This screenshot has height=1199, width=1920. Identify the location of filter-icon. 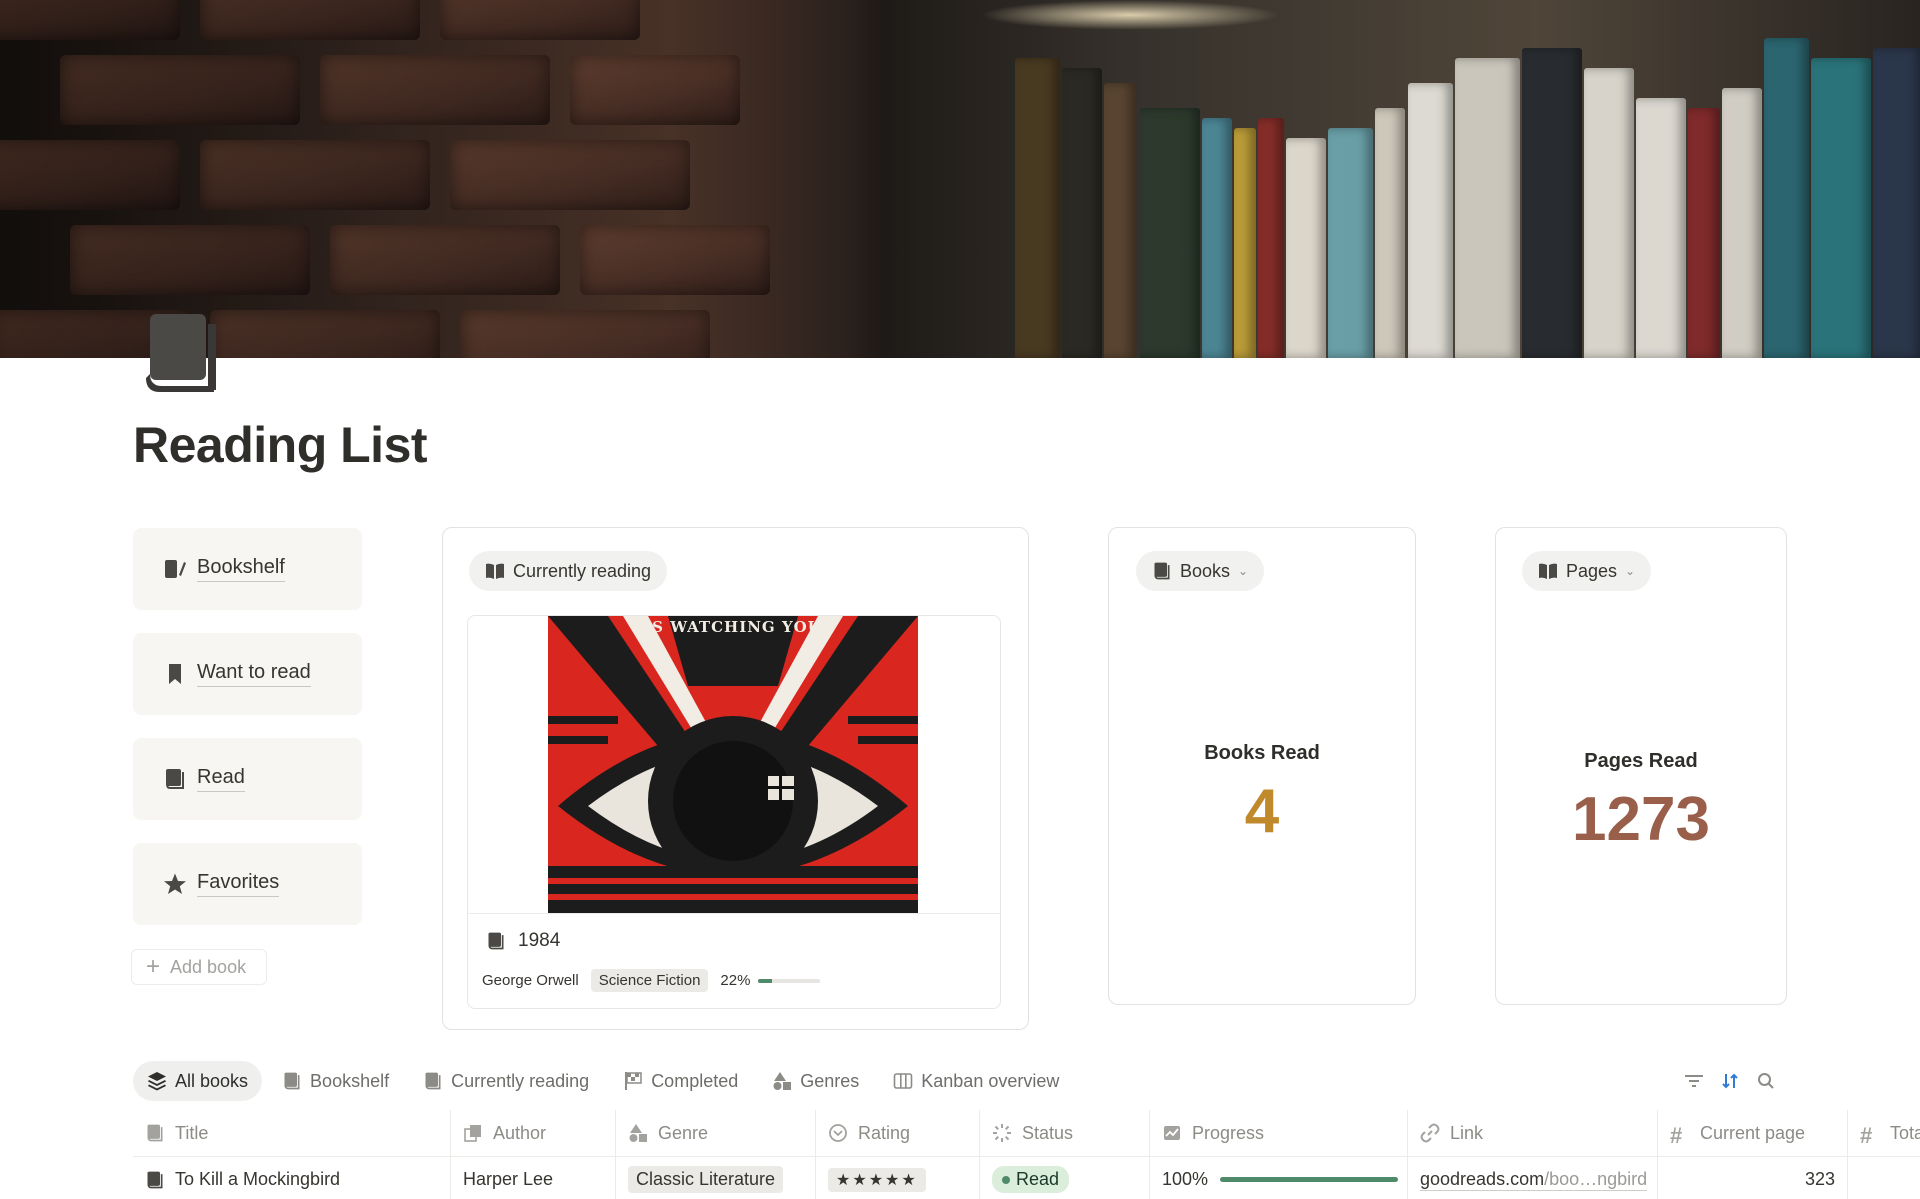
(1694, 1081).